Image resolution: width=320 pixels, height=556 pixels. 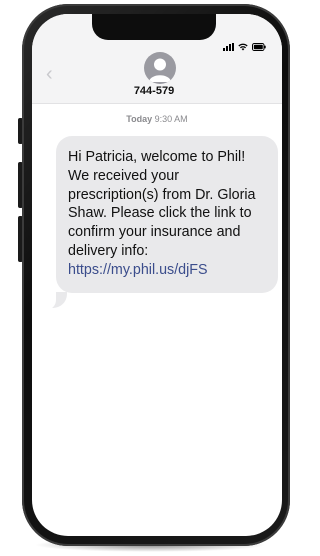 I want to click on notch, so click(x=154, y=27).